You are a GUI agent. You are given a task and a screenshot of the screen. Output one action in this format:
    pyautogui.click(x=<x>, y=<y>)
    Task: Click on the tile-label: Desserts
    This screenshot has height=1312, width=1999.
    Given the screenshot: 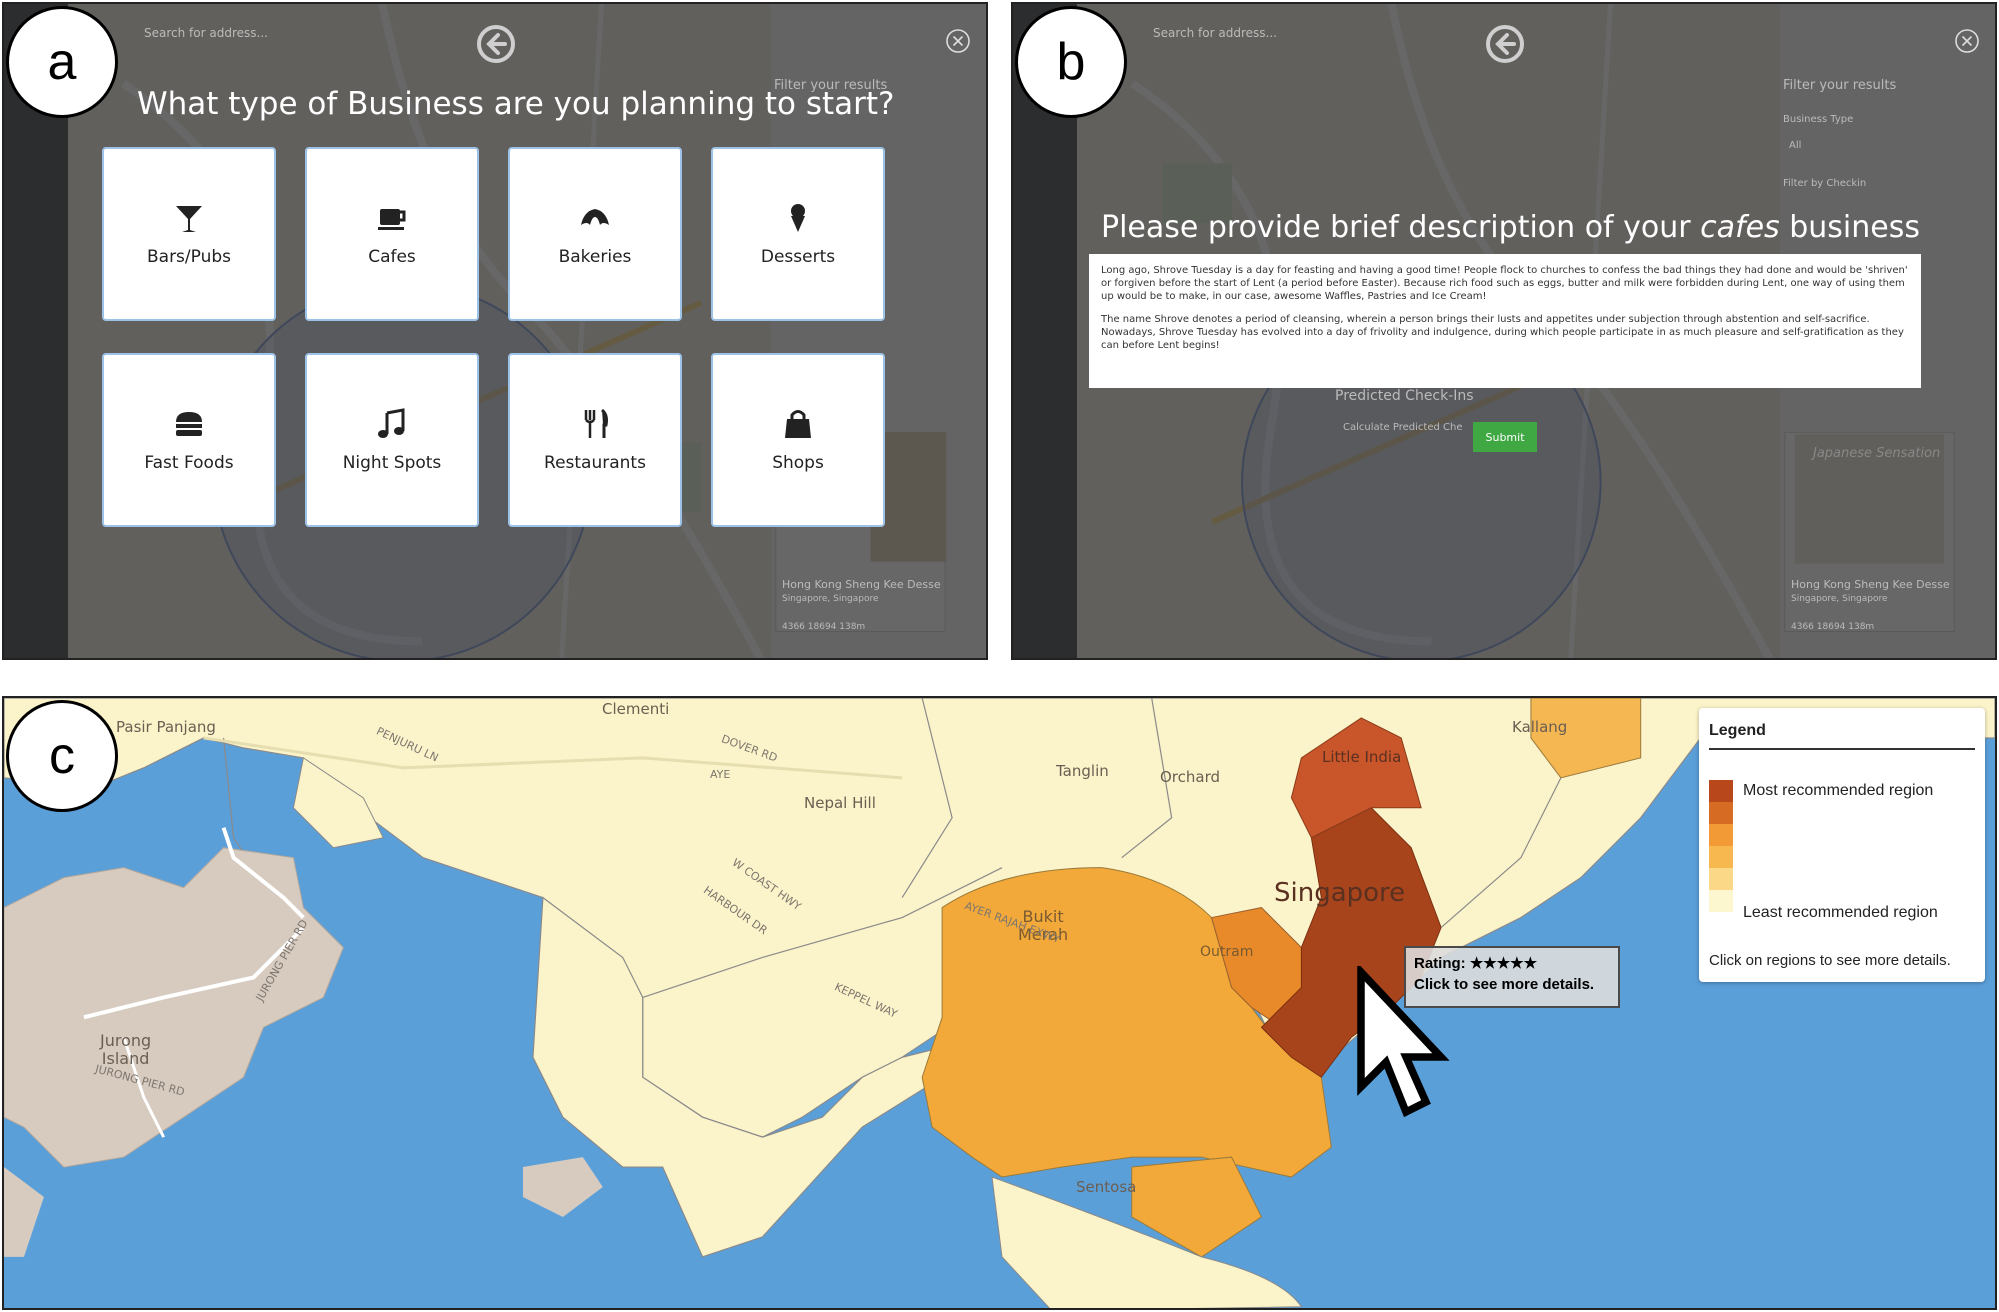 What is the action you would take?
    pyautogui.click(x=798, y=257)
    